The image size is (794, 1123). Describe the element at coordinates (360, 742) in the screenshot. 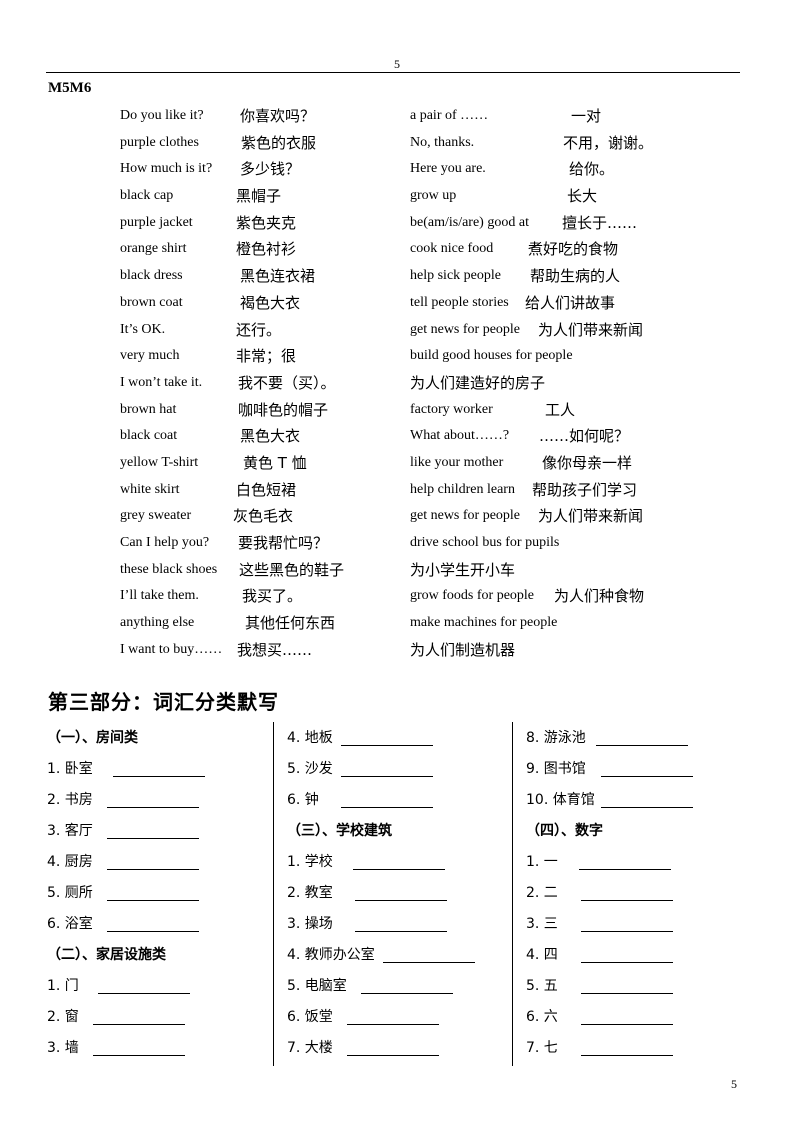

I see `dictation-item: 4. 地板` at that location.